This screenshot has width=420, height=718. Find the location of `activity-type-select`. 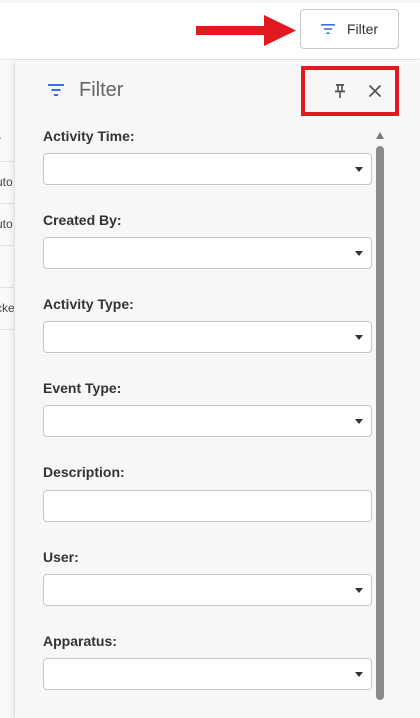

activity-type-select is located at coordinates (207, 337).